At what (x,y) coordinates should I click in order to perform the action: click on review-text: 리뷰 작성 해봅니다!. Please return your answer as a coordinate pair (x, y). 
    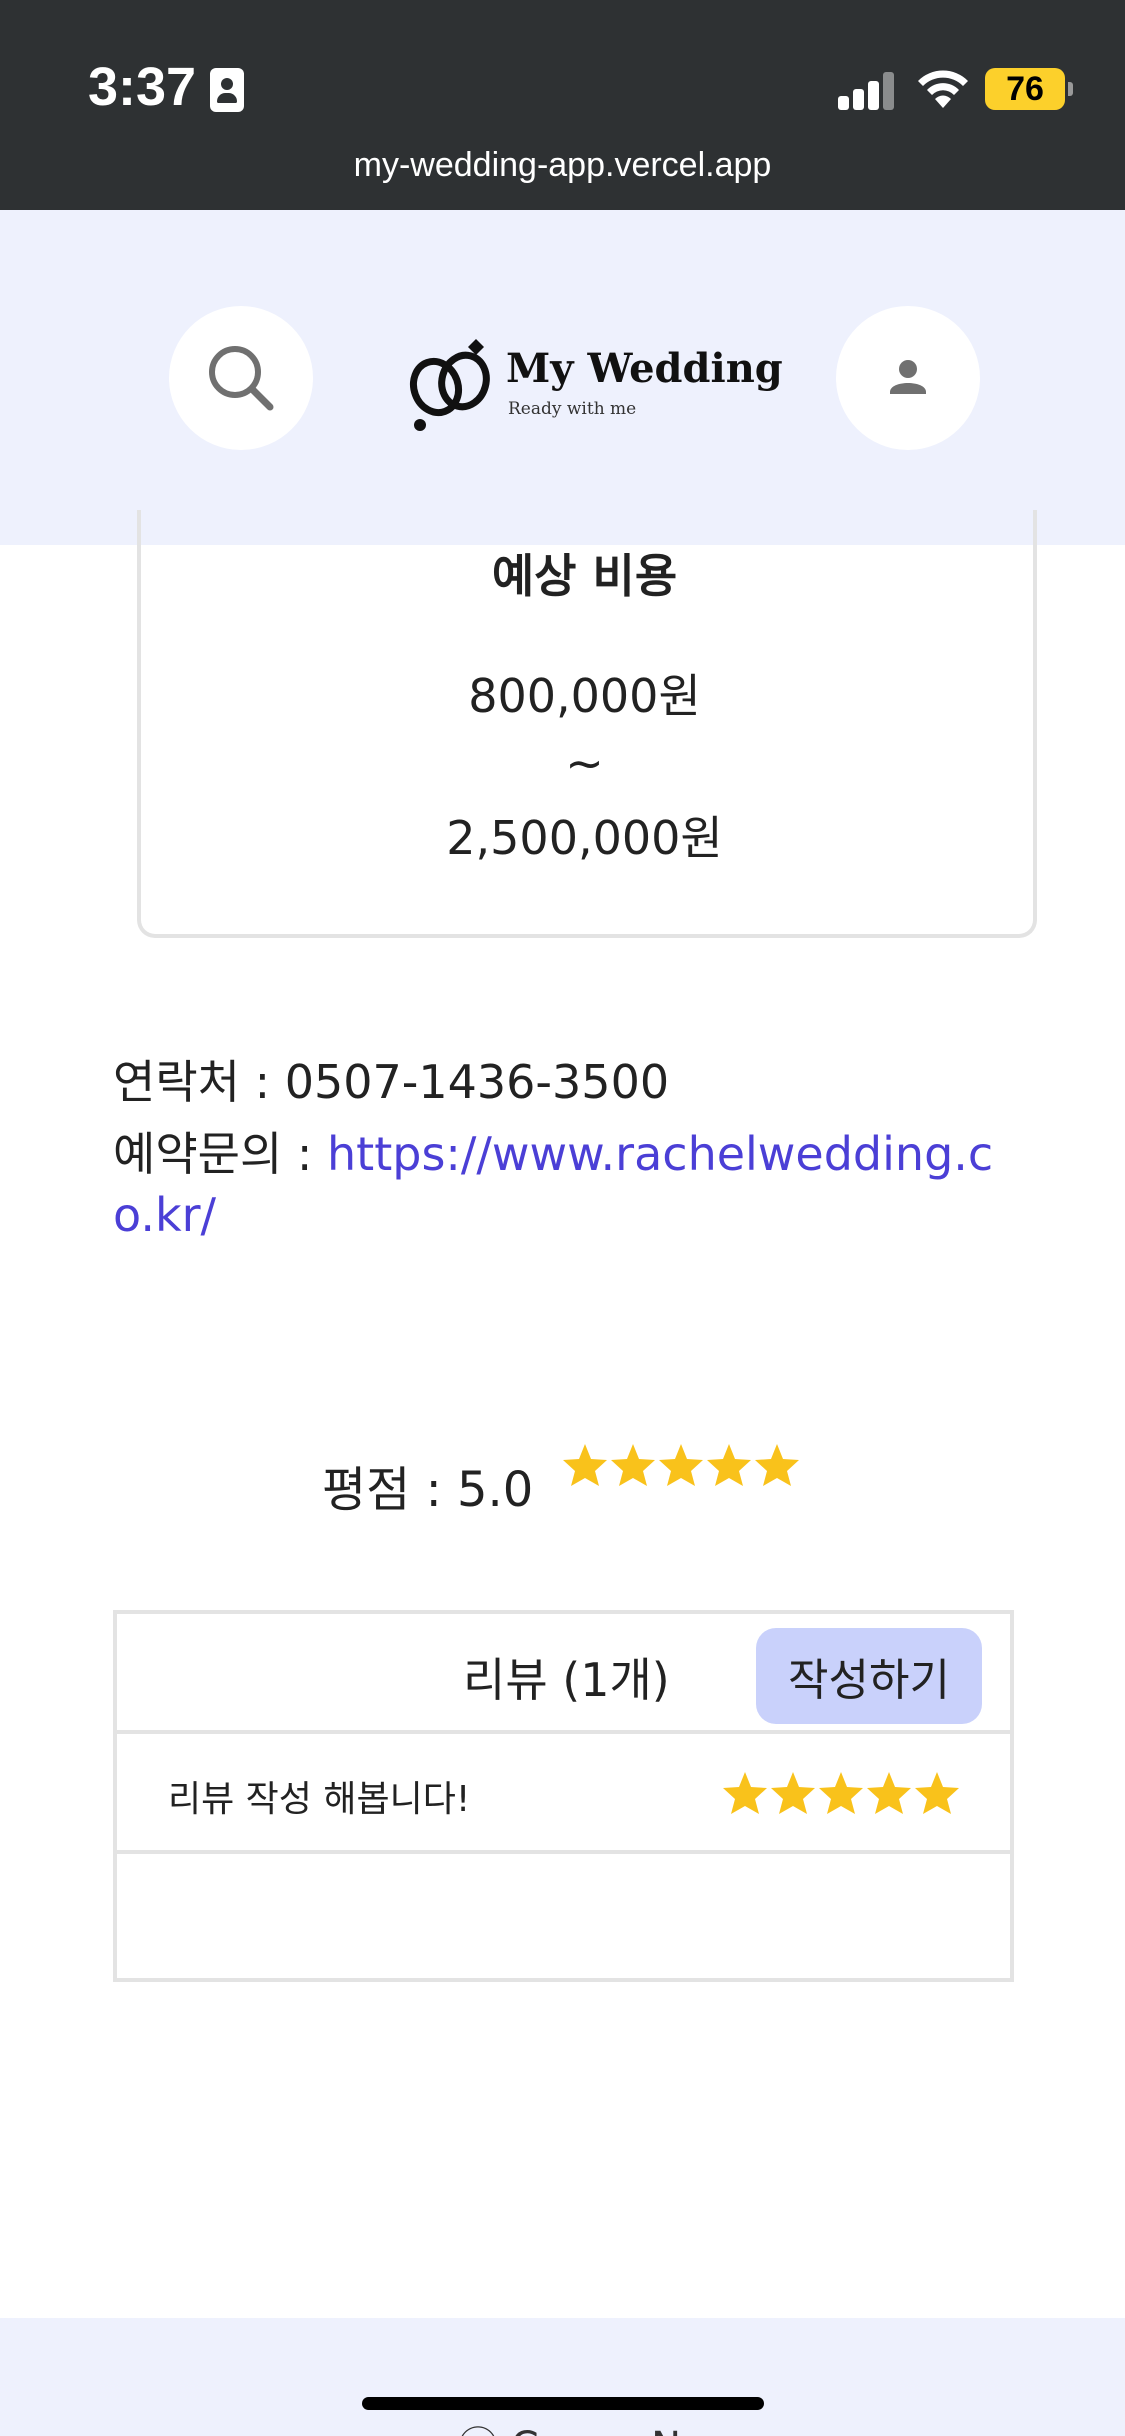
    Looking at the image, I should click on (319, 1799).